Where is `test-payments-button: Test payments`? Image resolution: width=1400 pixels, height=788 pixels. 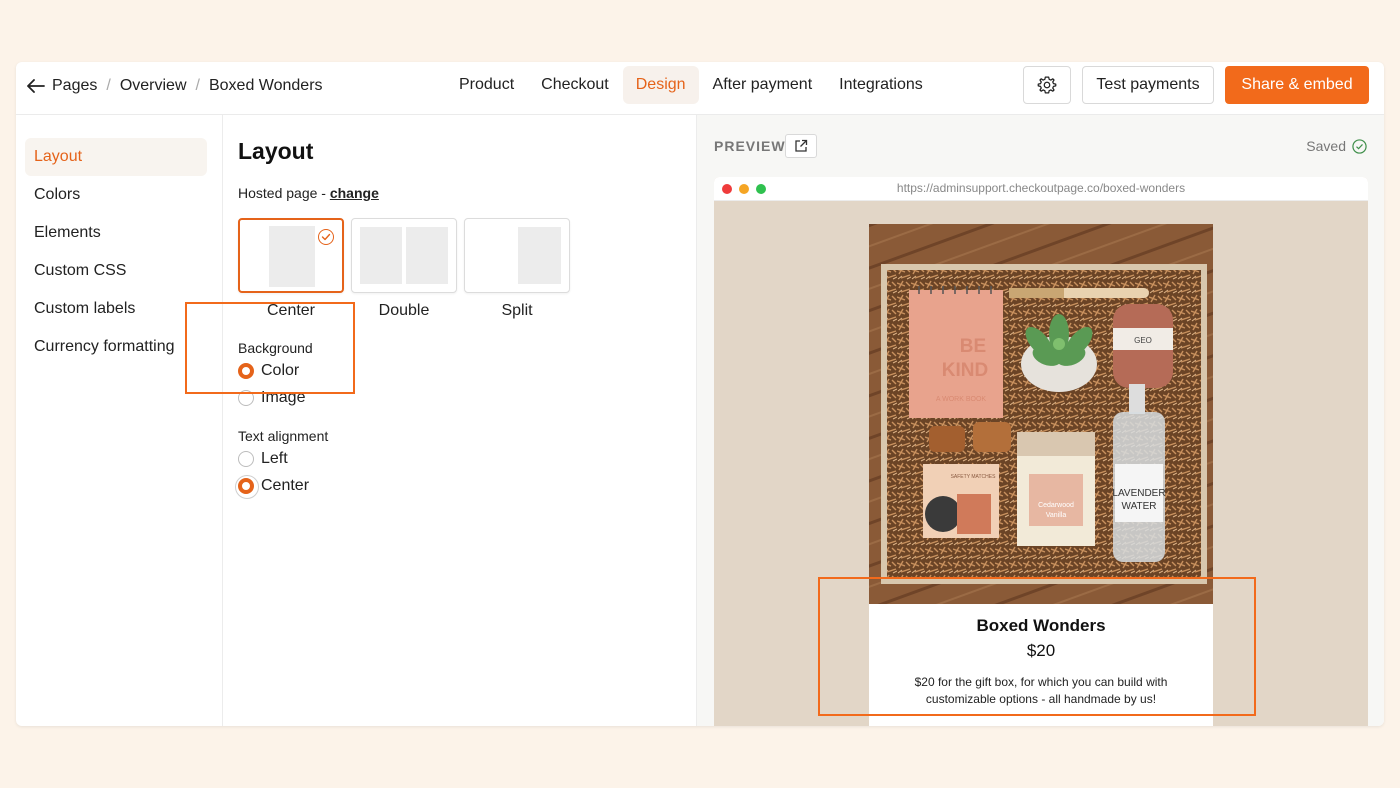
test-payments-button: Test payments is located at coordinates (1148, 85).